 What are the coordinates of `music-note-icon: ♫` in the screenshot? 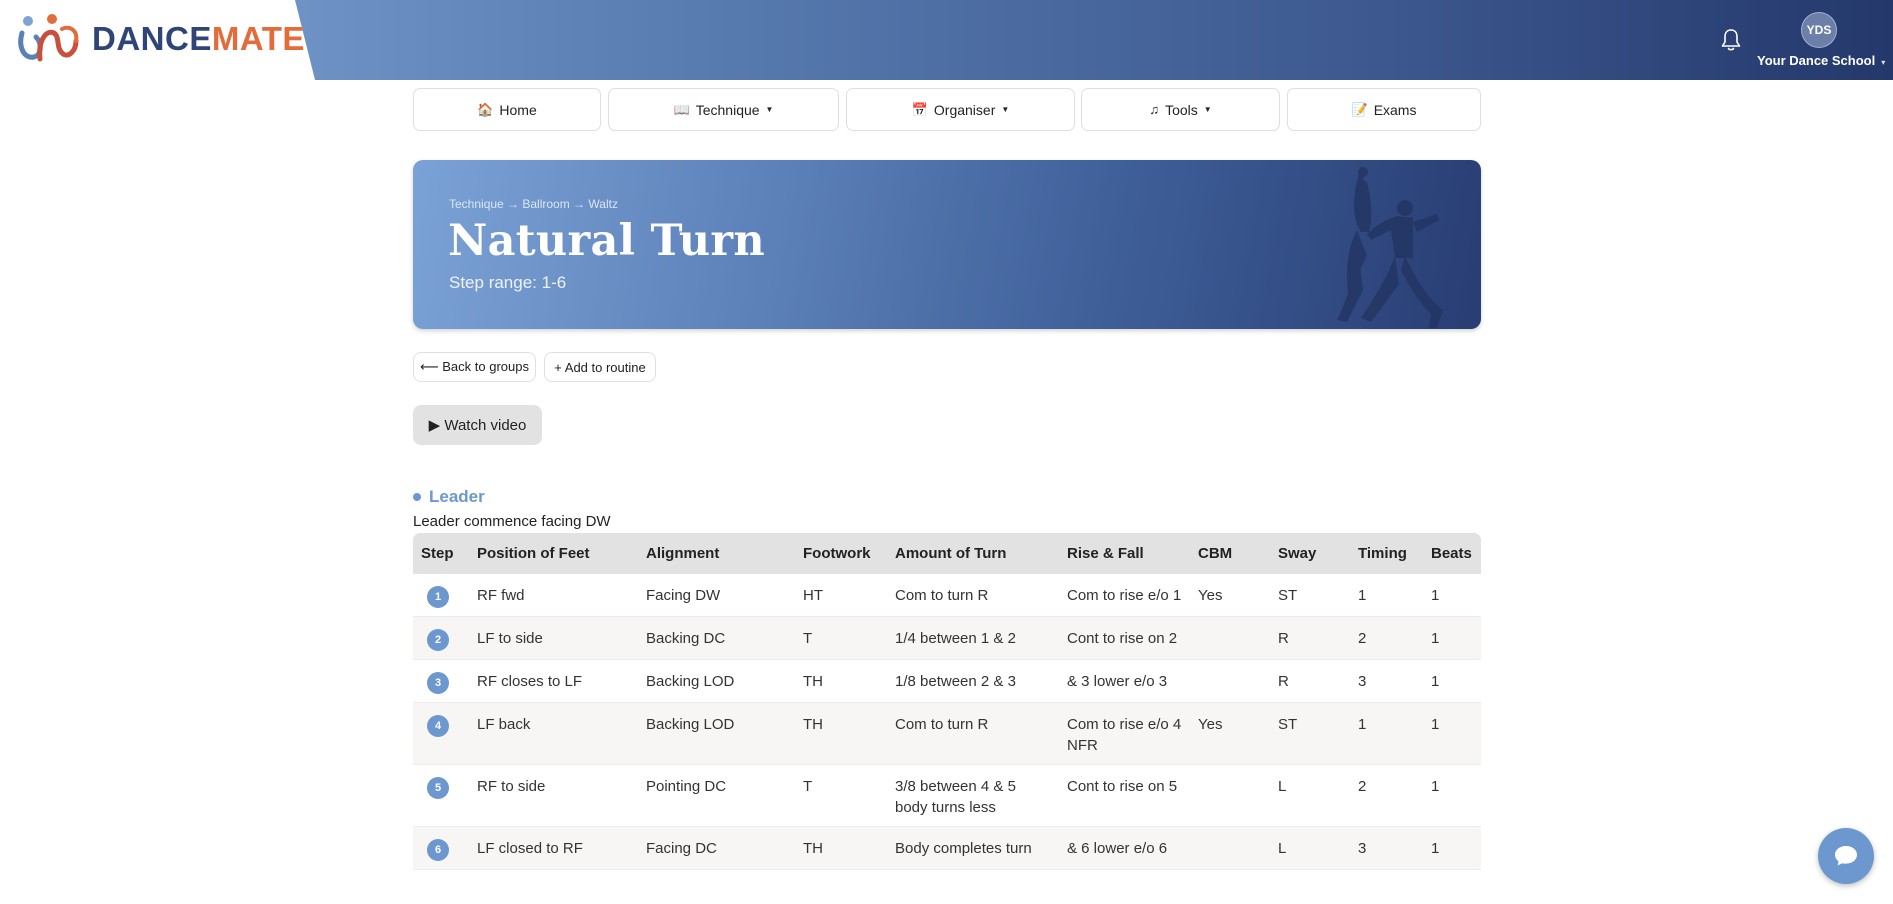 It's located at (1154, 109).